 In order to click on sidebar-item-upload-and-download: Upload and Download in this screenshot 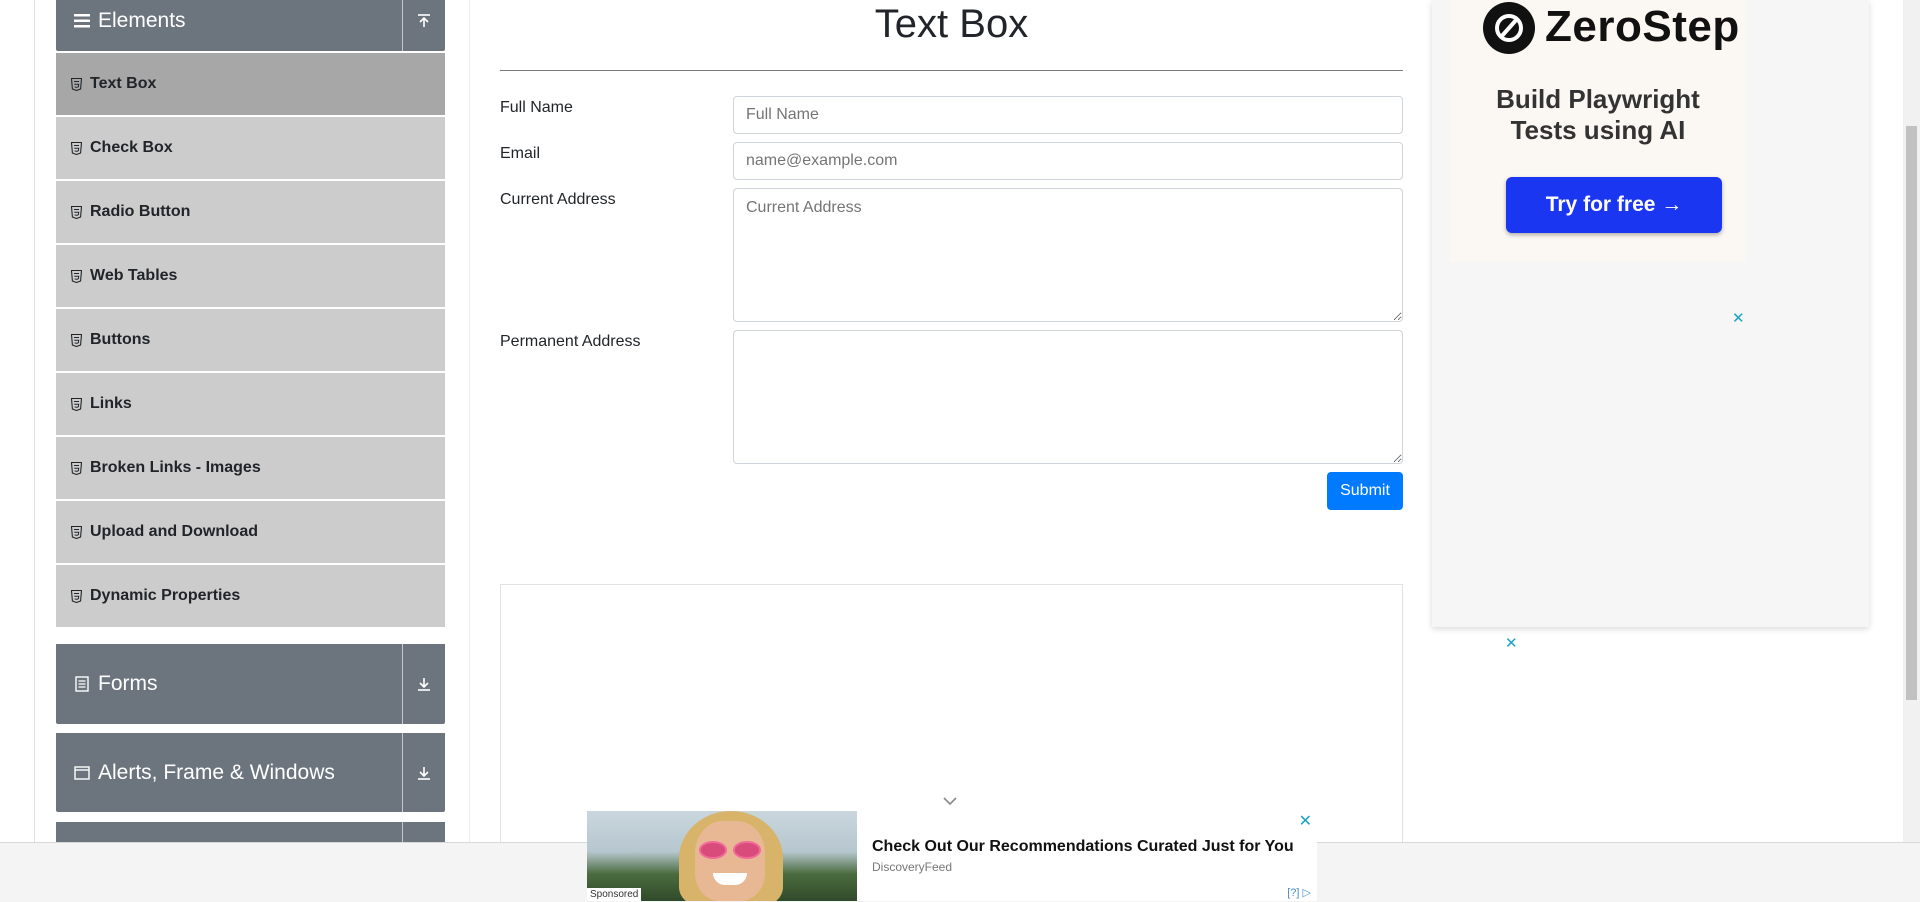, I will do `click(250, 533)`.